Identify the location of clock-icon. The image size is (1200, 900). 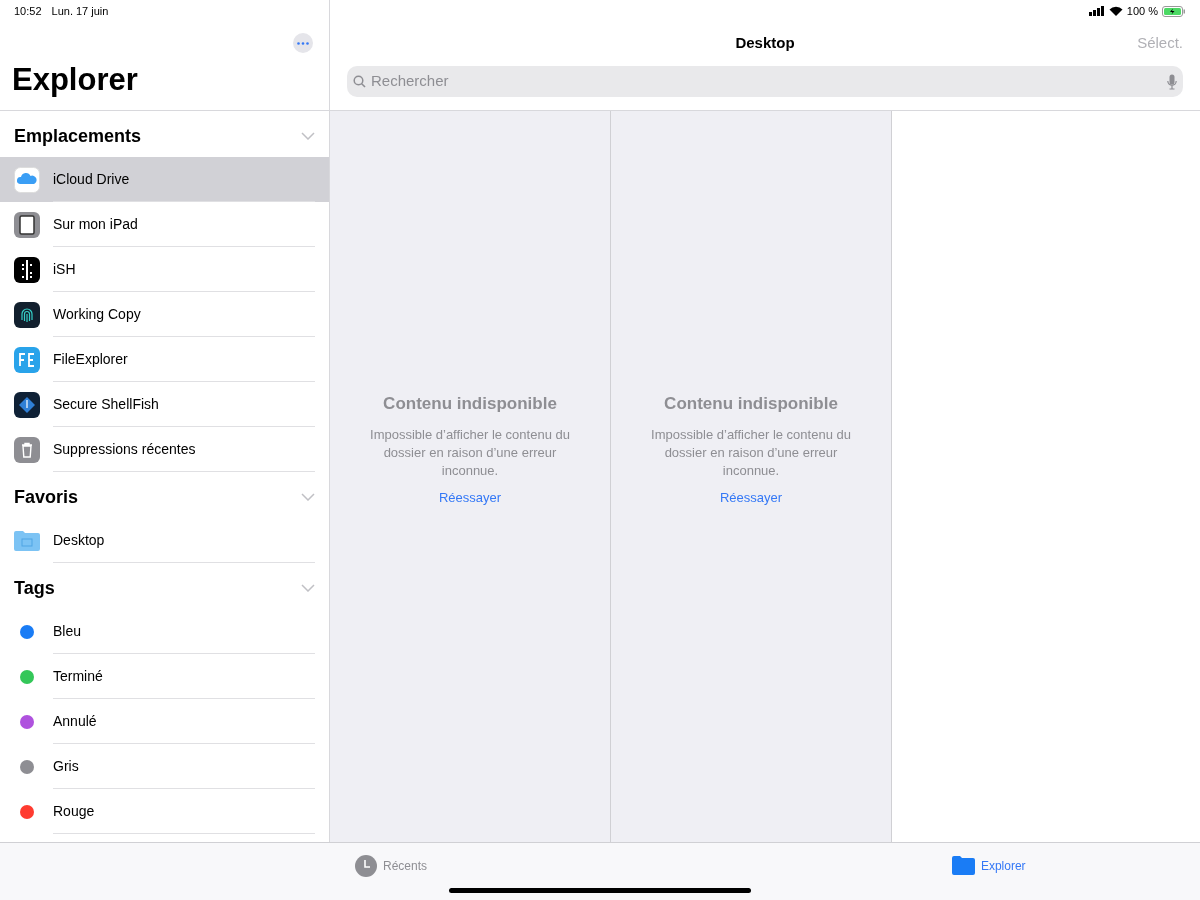
(366, 865).